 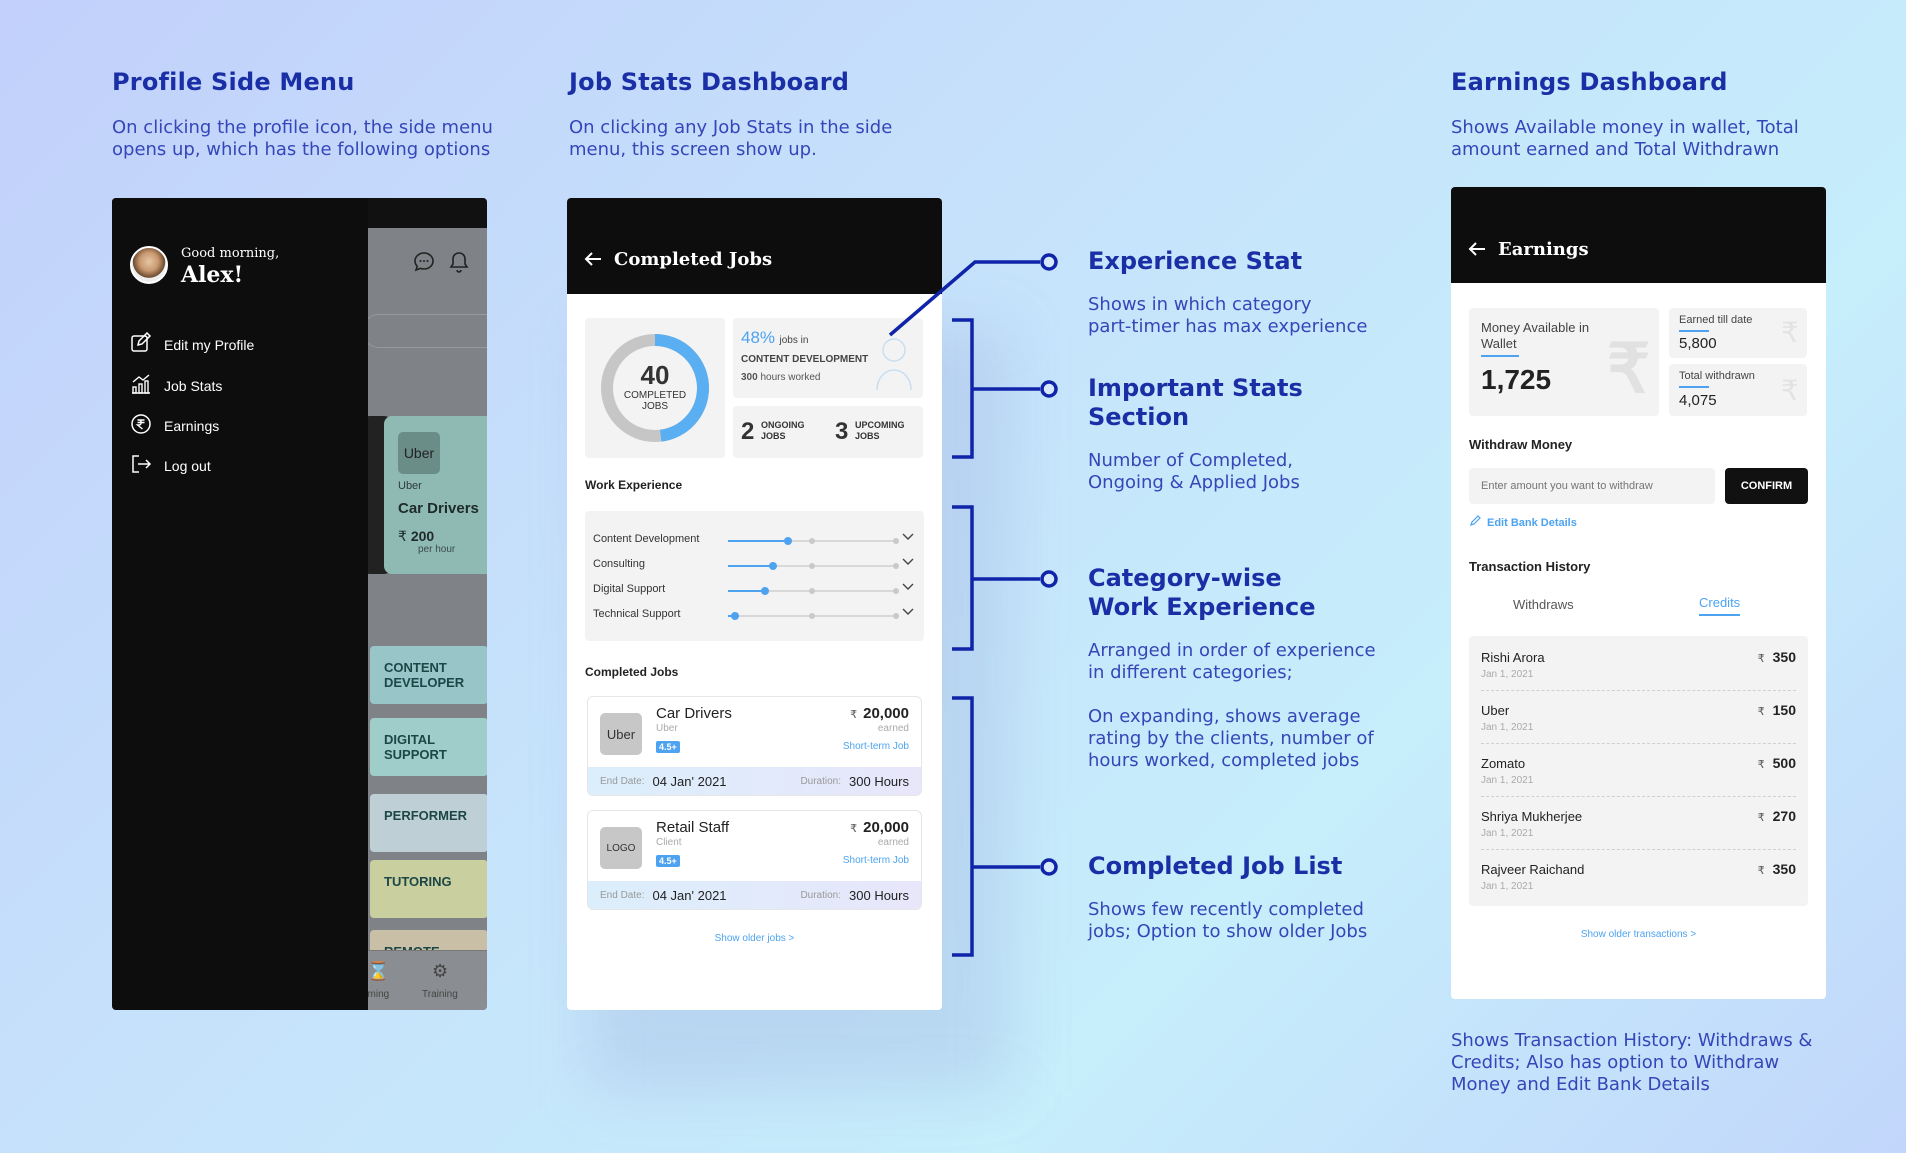 I want to click on connector-experience, so click(x=964, y=298).